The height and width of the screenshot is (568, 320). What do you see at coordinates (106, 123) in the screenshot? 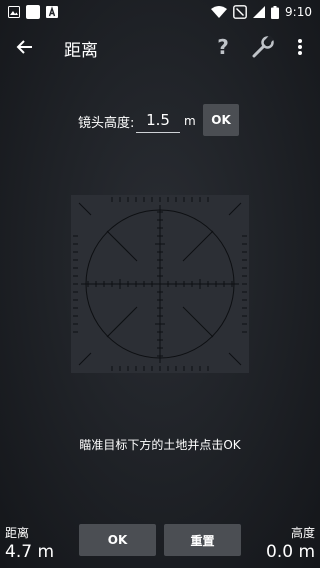
I see `lens-height-label: 镜头高度:` at bounding box center [106, 123].